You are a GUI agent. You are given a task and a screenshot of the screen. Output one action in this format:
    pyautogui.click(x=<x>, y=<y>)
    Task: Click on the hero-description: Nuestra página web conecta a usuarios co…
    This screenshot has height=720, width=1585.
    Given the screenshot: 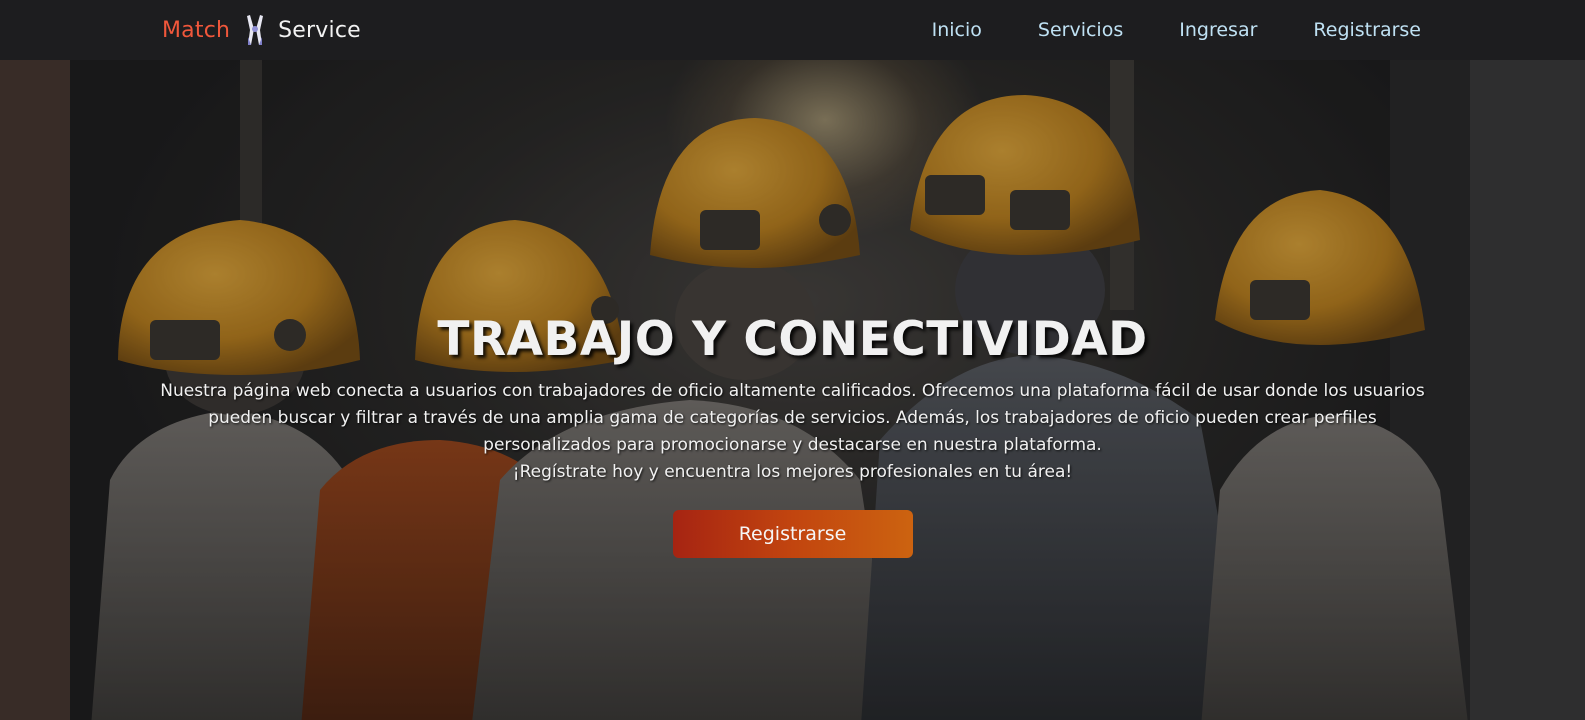 What is the action you would take?
    pyautogui.click(x=792, y=418)
    